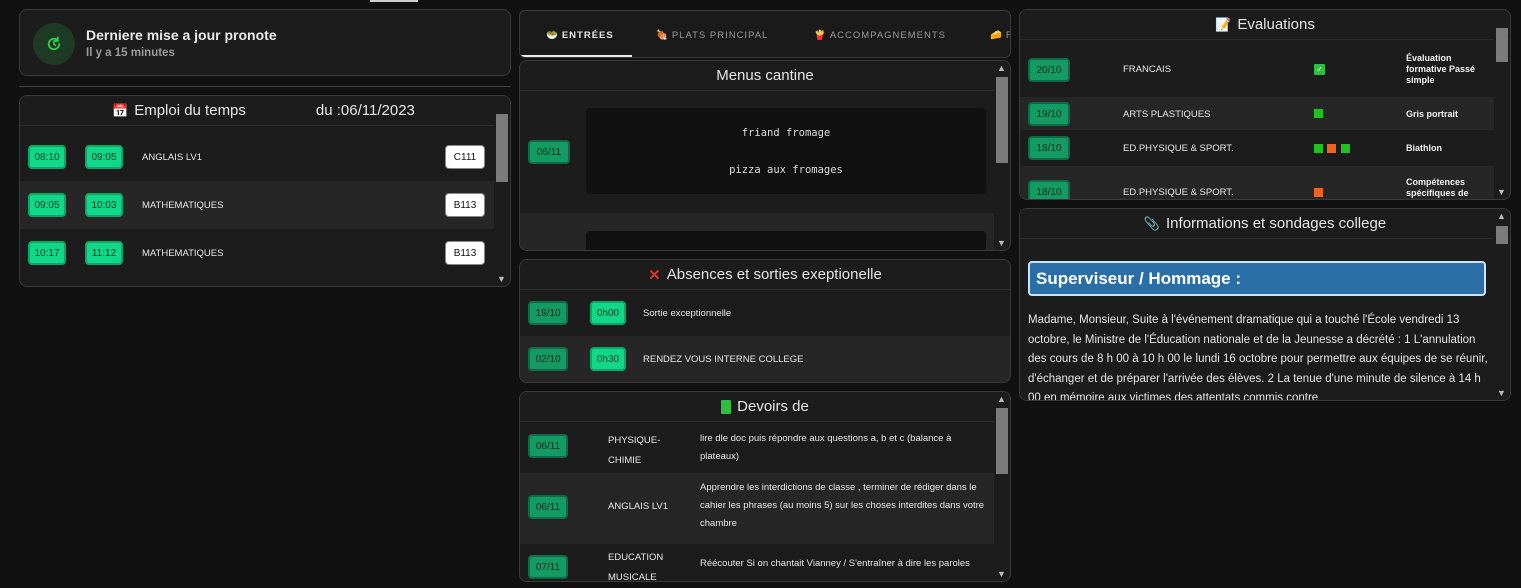 This screenshot has width=1521, height=588. I want to click on menus-header: Menus cantine, so click(765, 76).